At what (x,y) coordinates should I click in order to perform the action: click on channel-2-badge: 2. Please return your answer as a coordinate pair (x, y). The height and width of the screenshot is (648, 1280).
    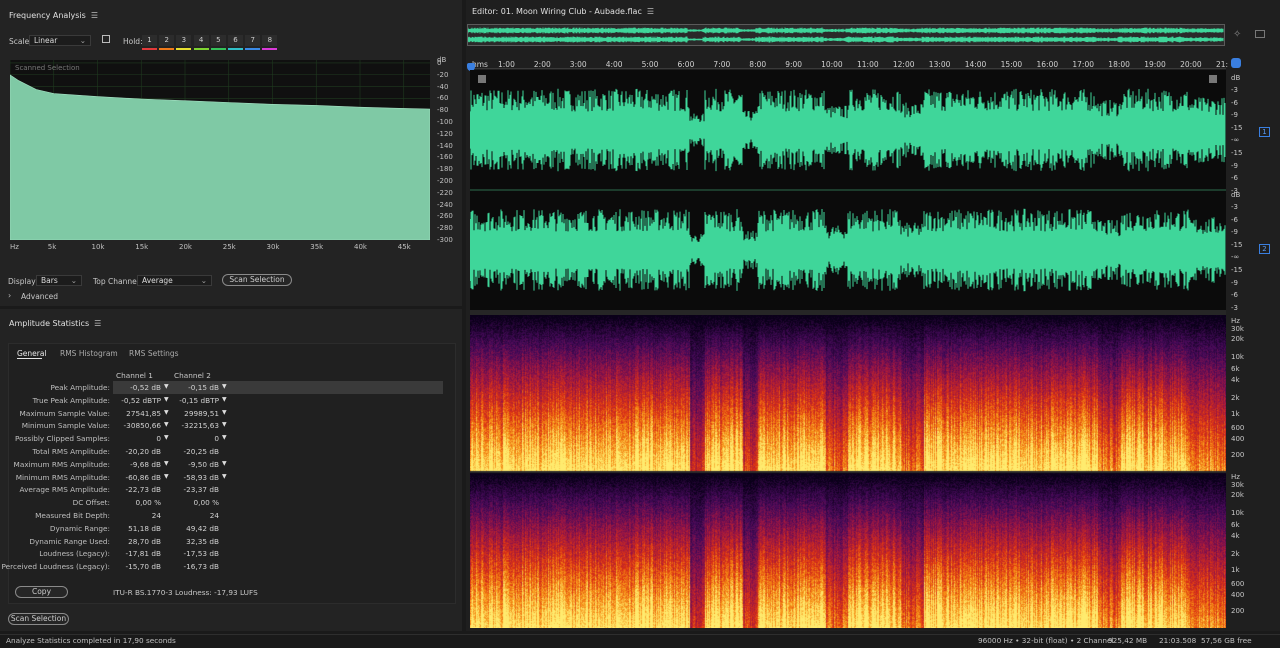
    Looking at the image, I should click on (1264, 249).